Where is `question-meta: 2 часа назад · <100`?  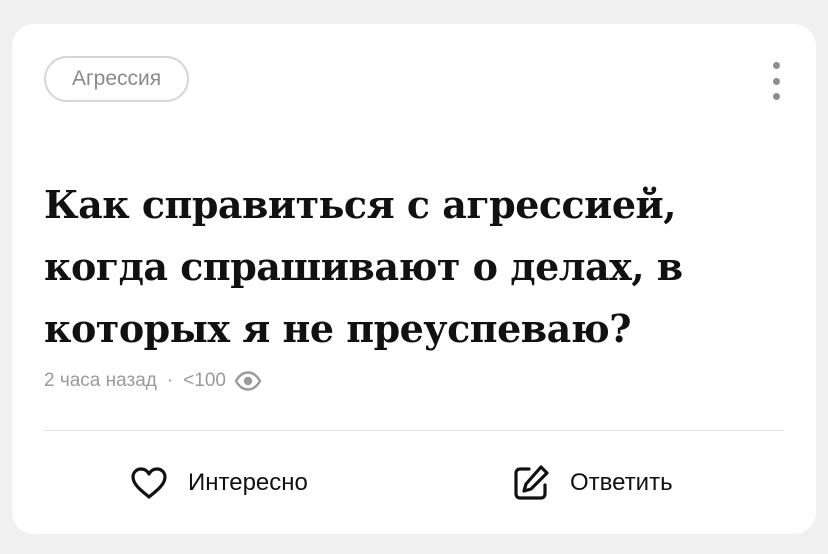 question-meta: 2 часа назад · <100 is located at coordinates (153, 381).